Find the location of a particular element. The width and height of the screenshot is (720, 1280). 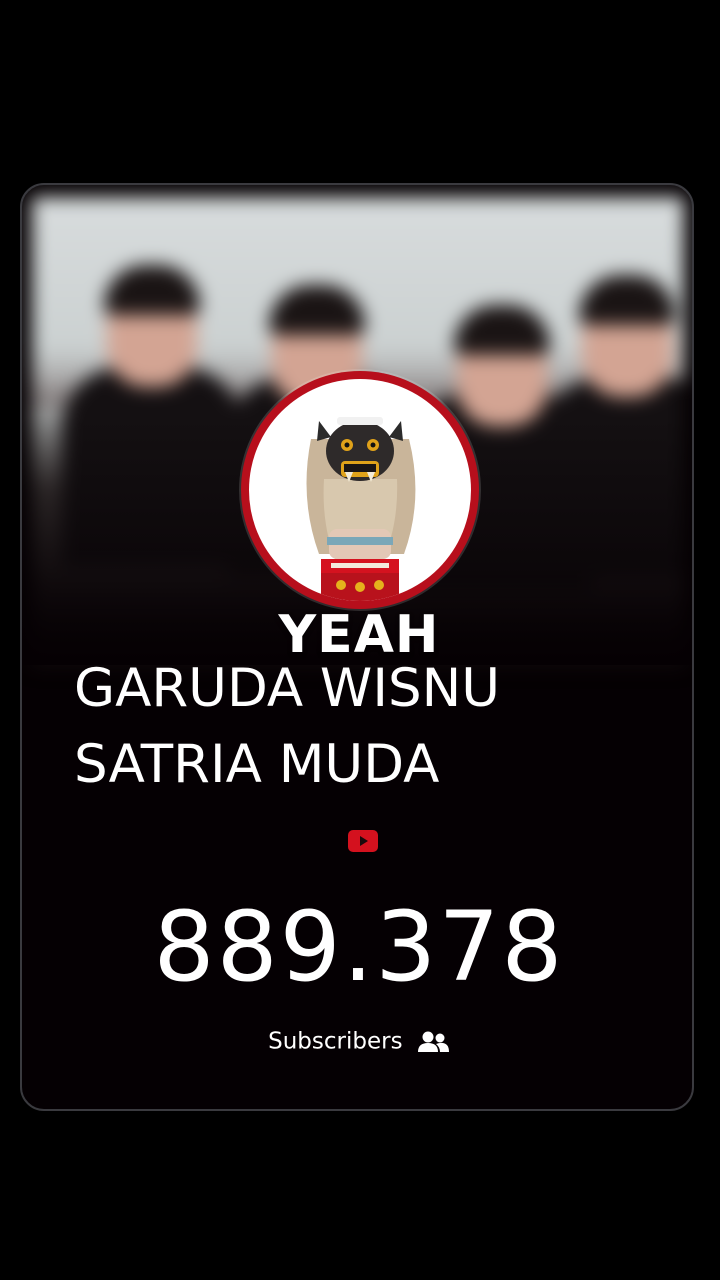

channel-name-line-1: GARUDA WISNU is located at coordinates (287, 688).